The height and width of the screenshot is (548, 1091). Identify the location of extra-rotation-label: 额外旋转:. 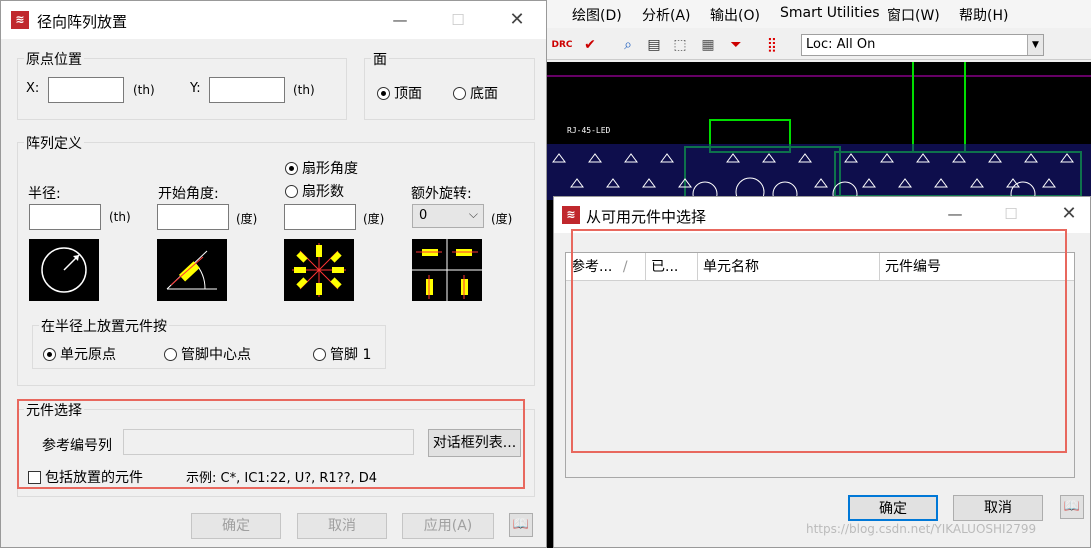
(441, 194).